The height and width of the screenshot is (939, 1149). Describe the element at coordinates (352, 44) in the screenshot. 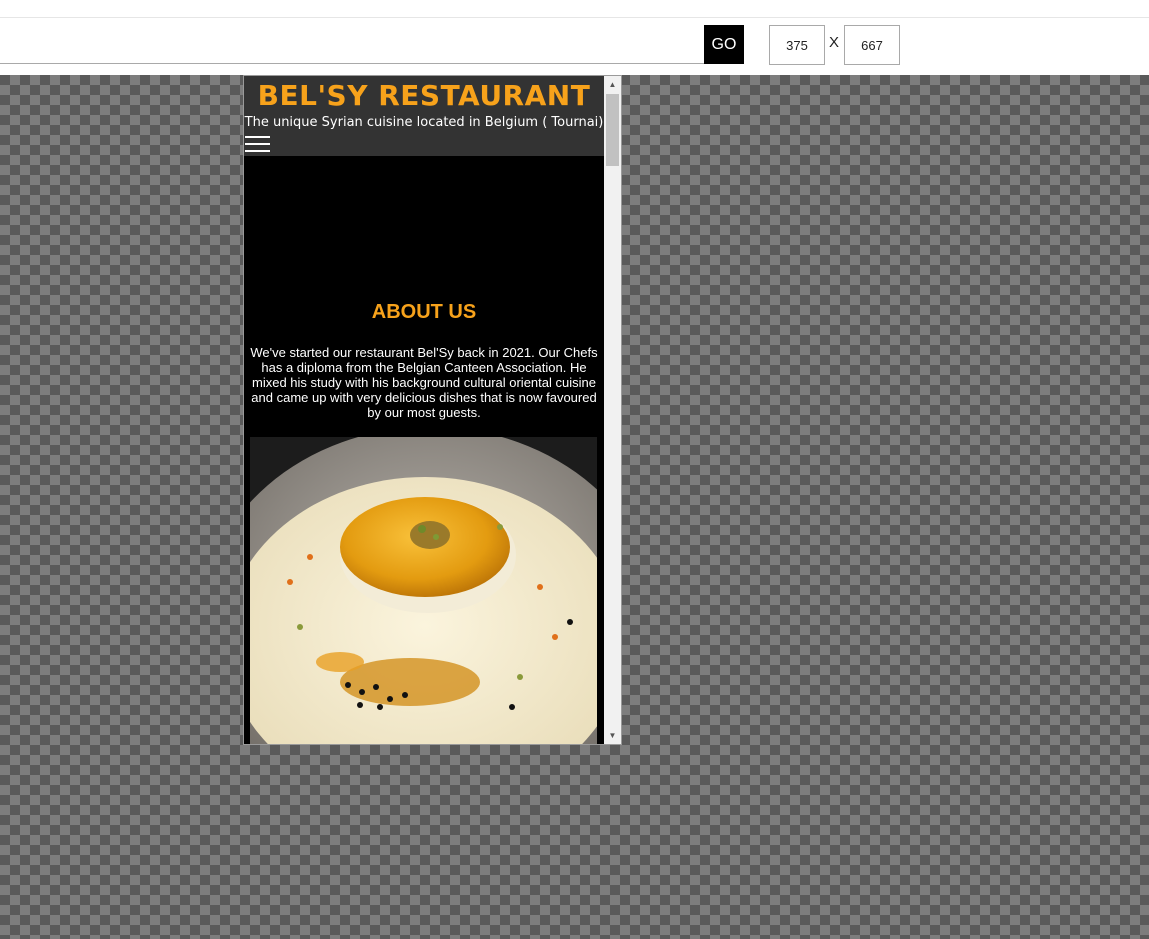

I see `url-input` at that location.